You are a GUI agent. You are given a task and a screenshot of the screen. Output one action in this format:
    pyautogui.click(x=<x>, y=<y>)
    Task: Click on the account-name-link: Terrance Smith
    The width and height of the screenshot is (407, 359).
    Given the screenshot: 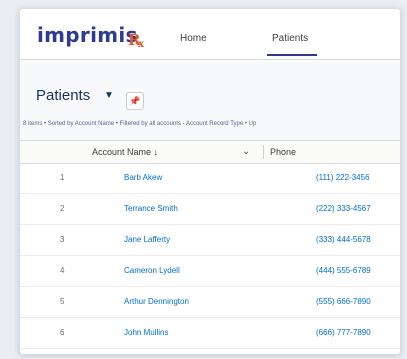 What is the action you would take?
    pyautogui.click(x=151, y=208)
    